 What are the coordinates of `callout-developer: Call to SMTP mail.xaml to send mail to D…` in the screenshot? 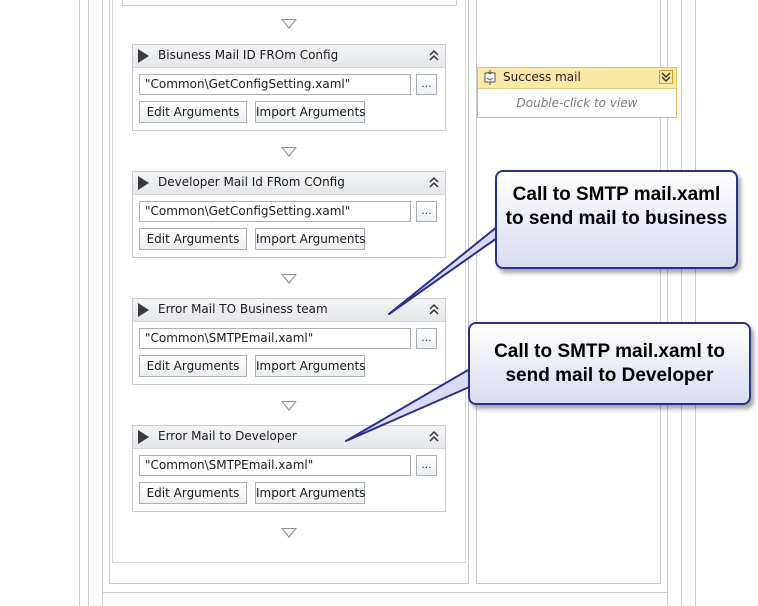 It's located at (609, 363).